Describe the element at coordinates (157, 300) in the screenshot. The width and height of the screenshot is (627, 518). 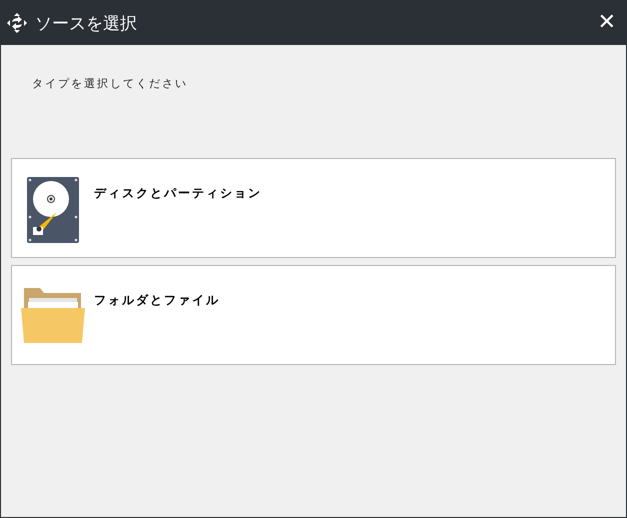
I see `option-label: フォルダとファイル` at that location.